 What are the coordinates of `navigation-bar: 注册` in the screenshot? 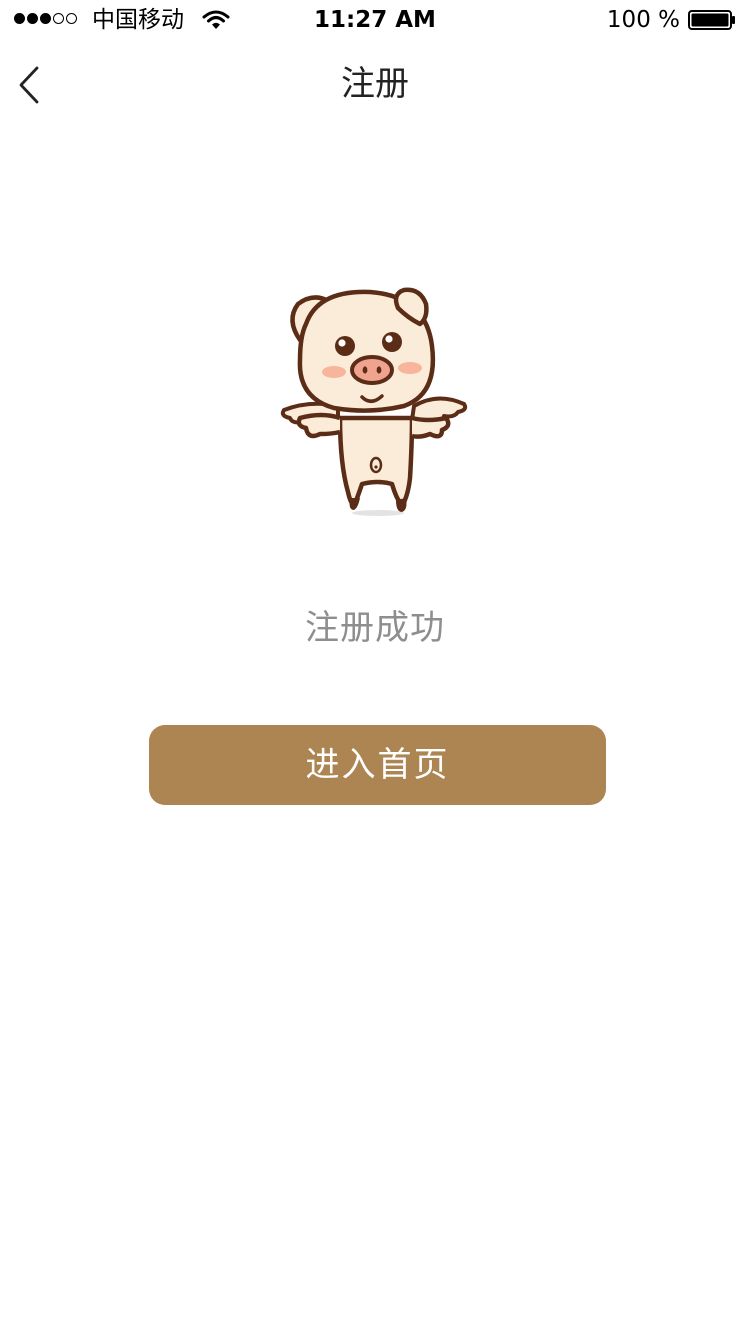 It's located at (375, 84).